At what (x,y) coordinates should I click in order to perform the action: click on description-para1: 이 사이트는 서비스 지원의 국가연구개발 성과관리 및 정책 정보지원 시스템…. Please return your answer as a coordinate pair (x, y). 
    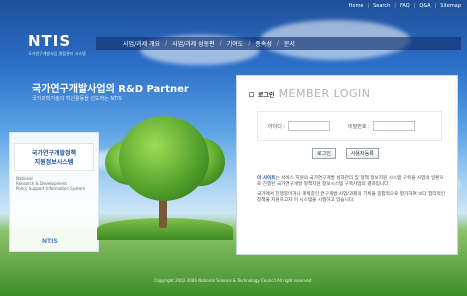
    Looking at the image, I should click on (352, 182).